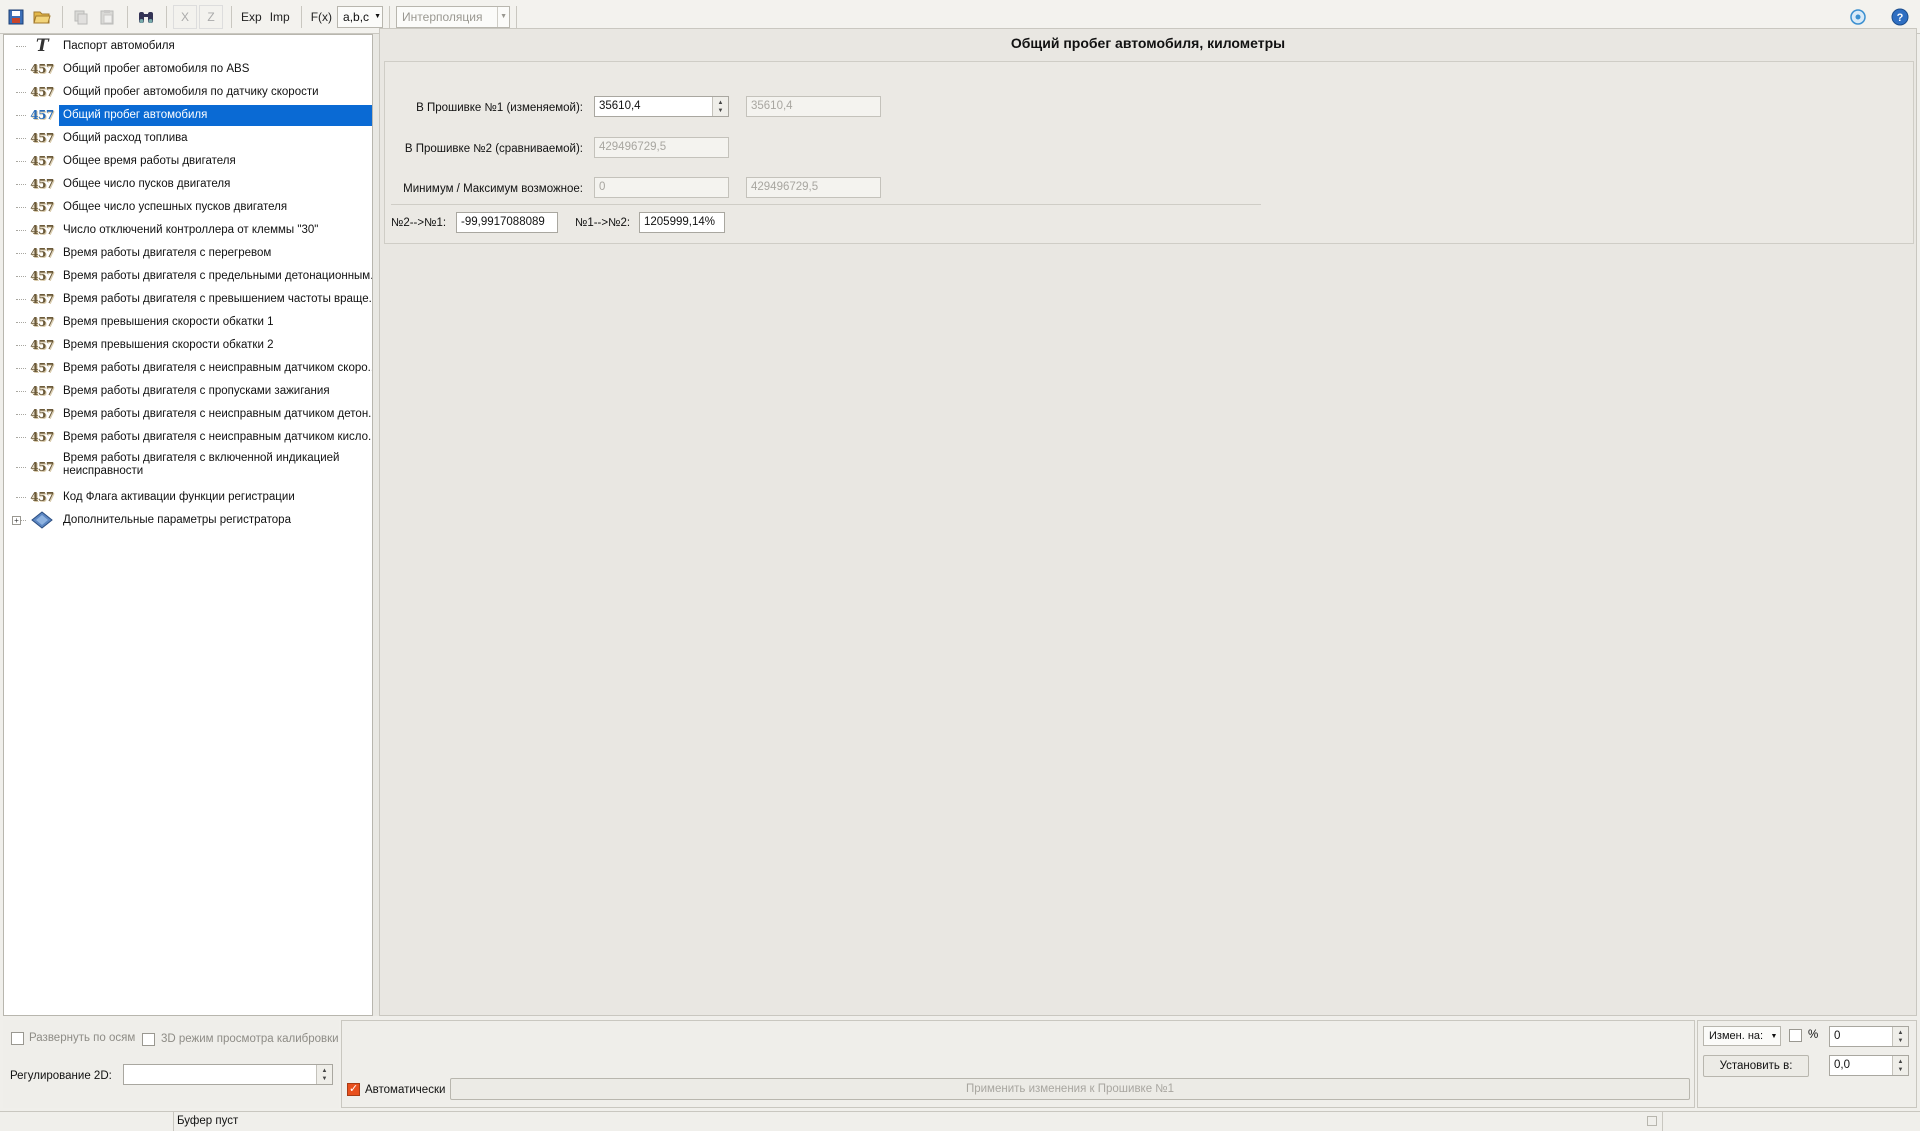 Image resolution: width=1920 pixels, height=1131 pixels. I want to click on change-by-combo: Измен. на: ▼, so click(1742, 1036).